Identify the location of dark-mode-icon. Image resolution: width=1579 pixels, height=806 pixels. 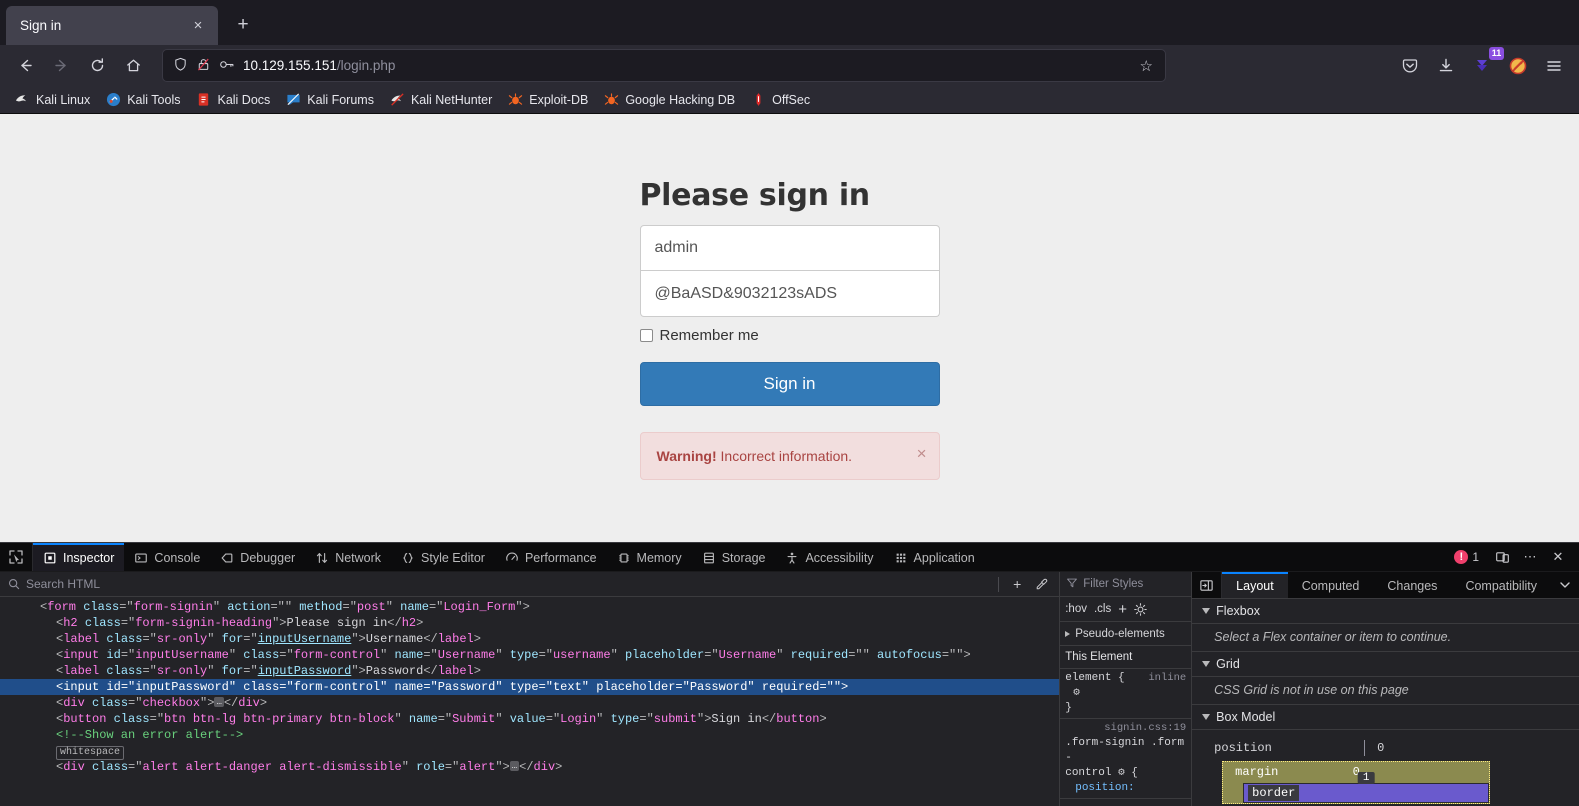
(1160, 609).